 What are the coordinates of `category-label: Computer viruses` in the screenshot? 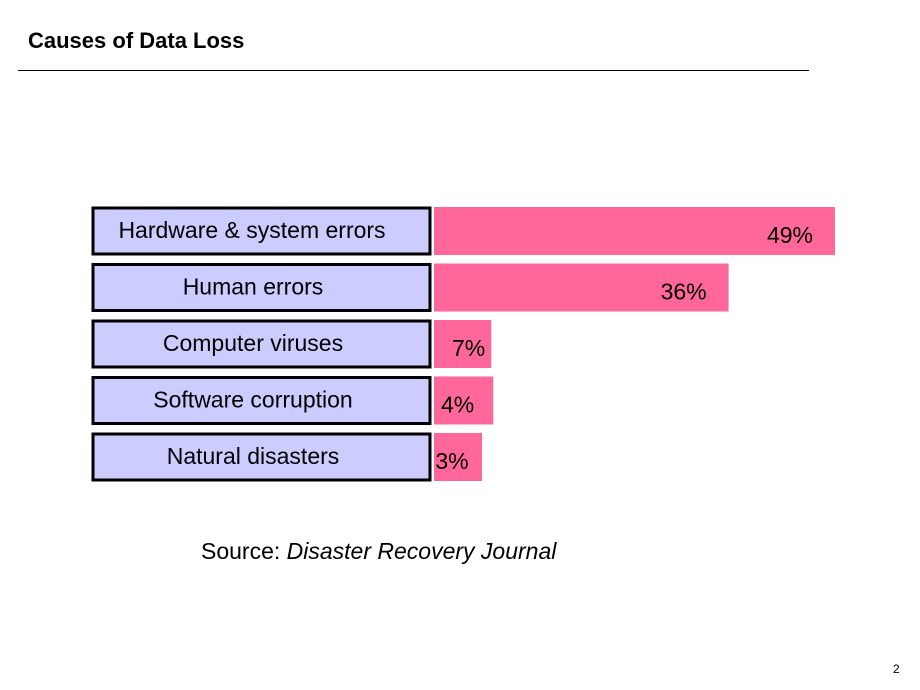 It's located at (253, 343).